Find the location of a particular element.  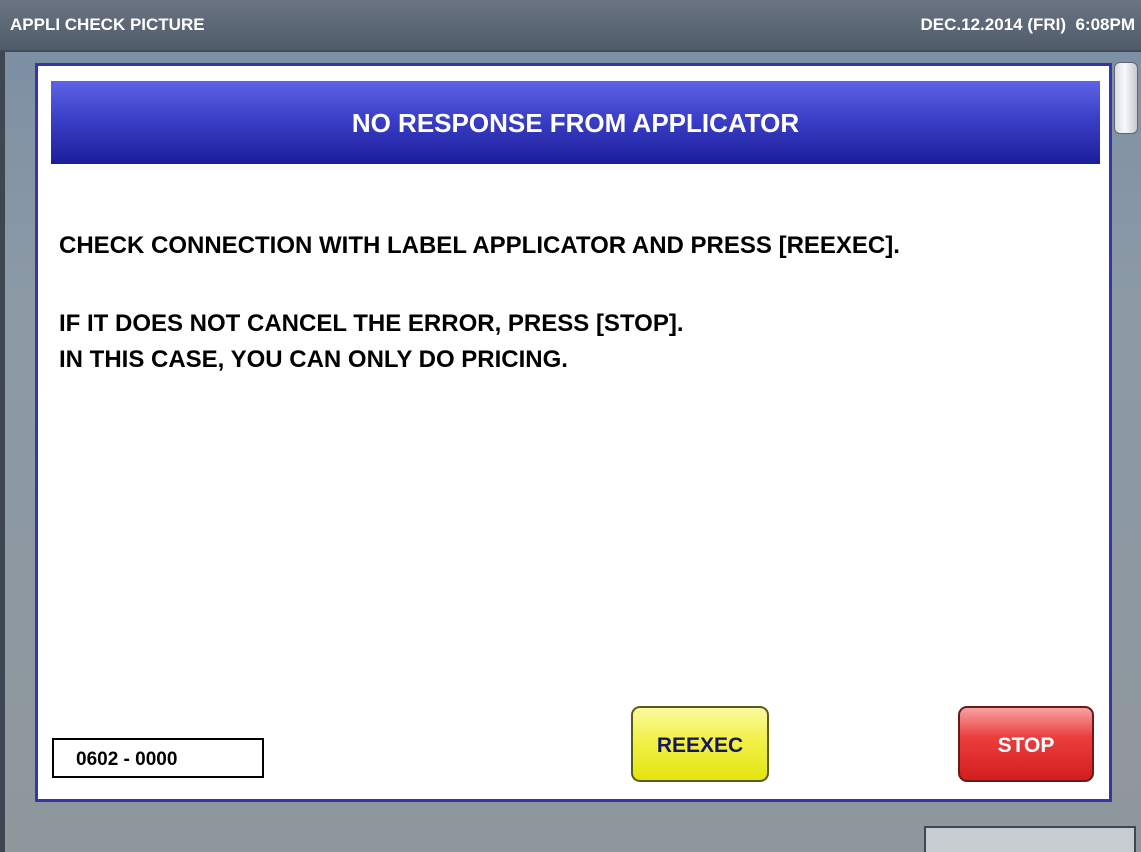

screen-title: APPLI CHECK PICTURE is located at coordinates (107, 24).